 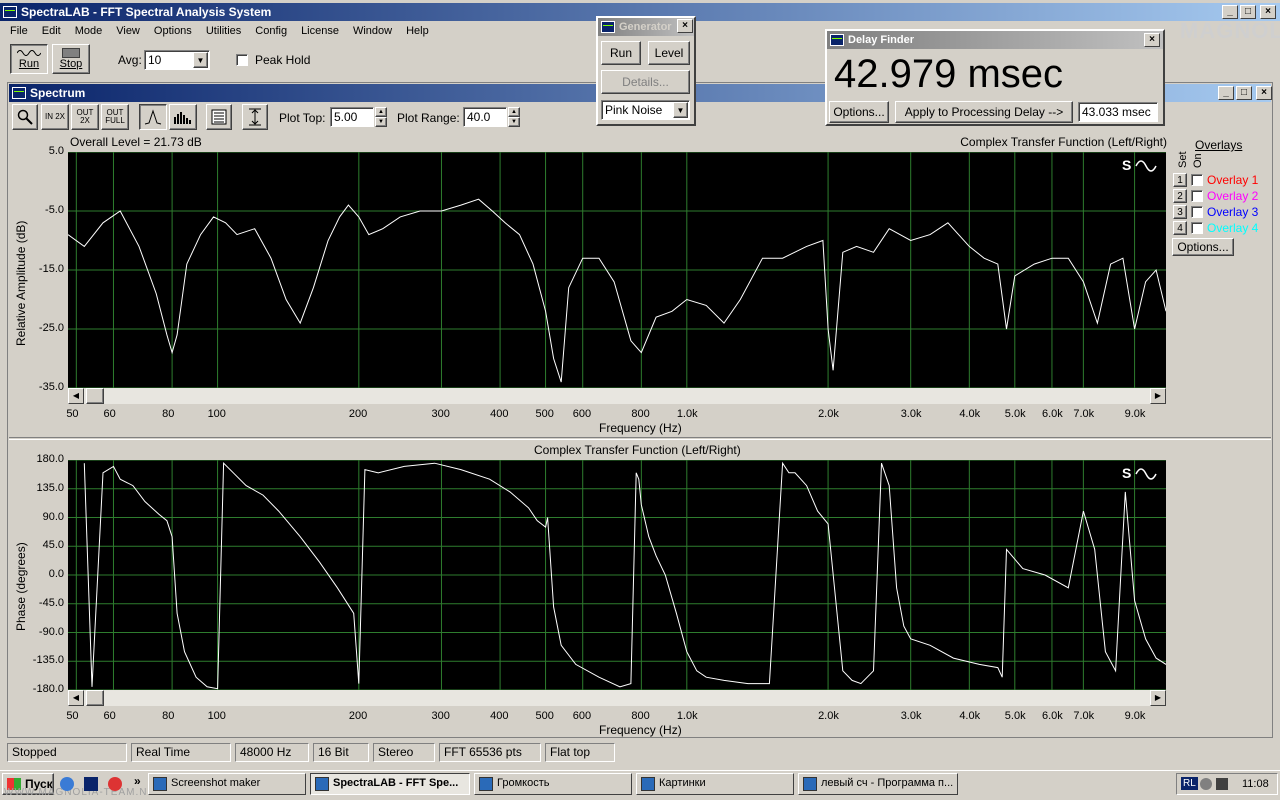 I want to click on x-tick-label: 800, so click(x=640, y=716).